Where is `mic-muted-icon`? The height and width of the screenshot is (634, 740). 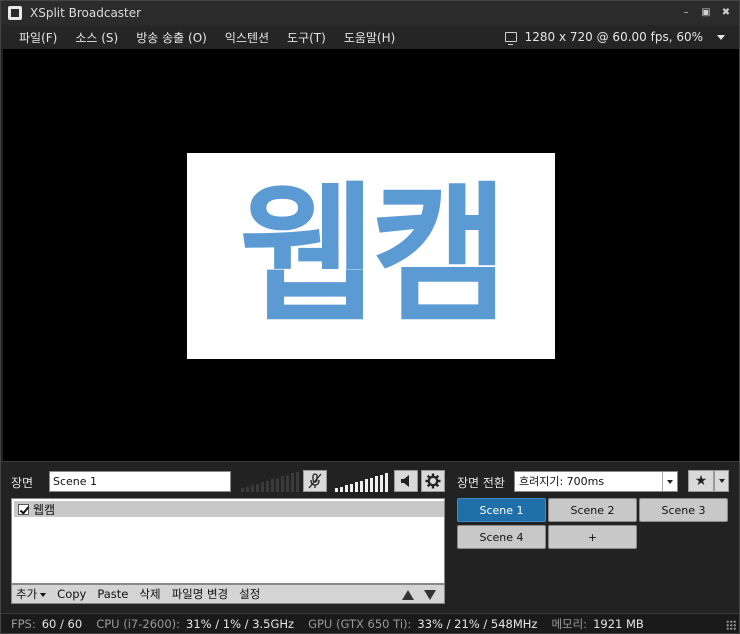 mic-muted-icon is located at coordinates (315, 481).